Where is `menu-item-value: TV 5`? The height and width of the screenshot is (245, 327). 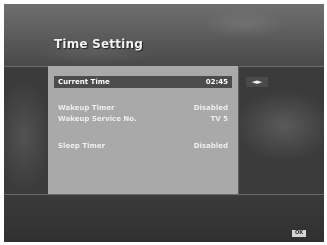
menu-item-value: TV 5 is located at coordinates (219, 119).